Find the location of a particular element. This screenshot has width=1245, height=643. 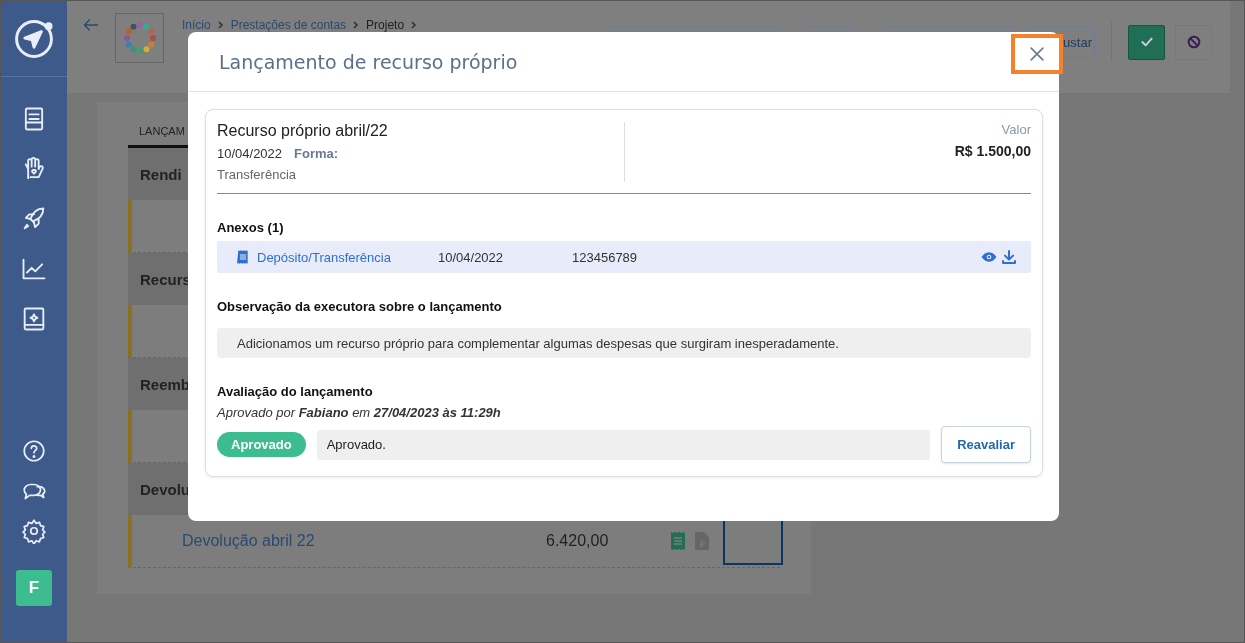

value-amount: R$ 1.500,00 is located at coordinates (992, 151).